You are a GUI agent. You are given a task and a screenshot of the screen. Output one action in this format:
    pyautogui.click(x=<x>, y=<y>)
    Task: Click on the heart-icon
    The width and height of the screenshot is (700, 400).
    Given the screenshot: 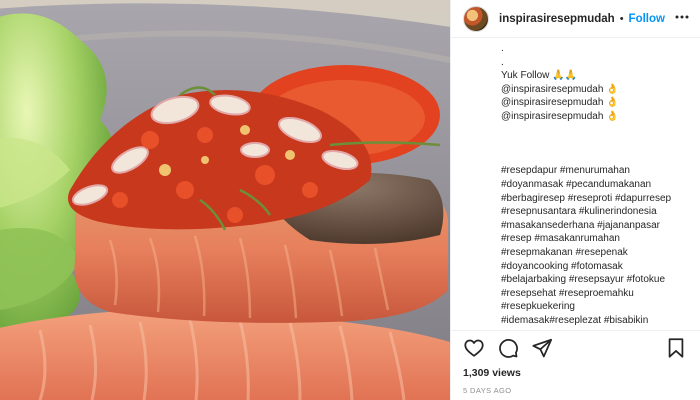 What is the action you would take?
    pyautogui.click(x=475, y=349)
    